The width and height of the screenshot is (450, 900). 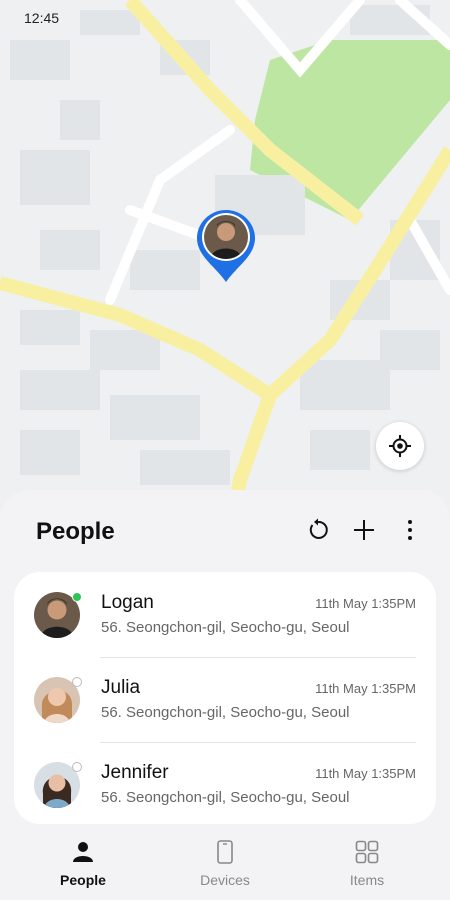 I want to click on nav-items: Items, so click(x=367, y=868).